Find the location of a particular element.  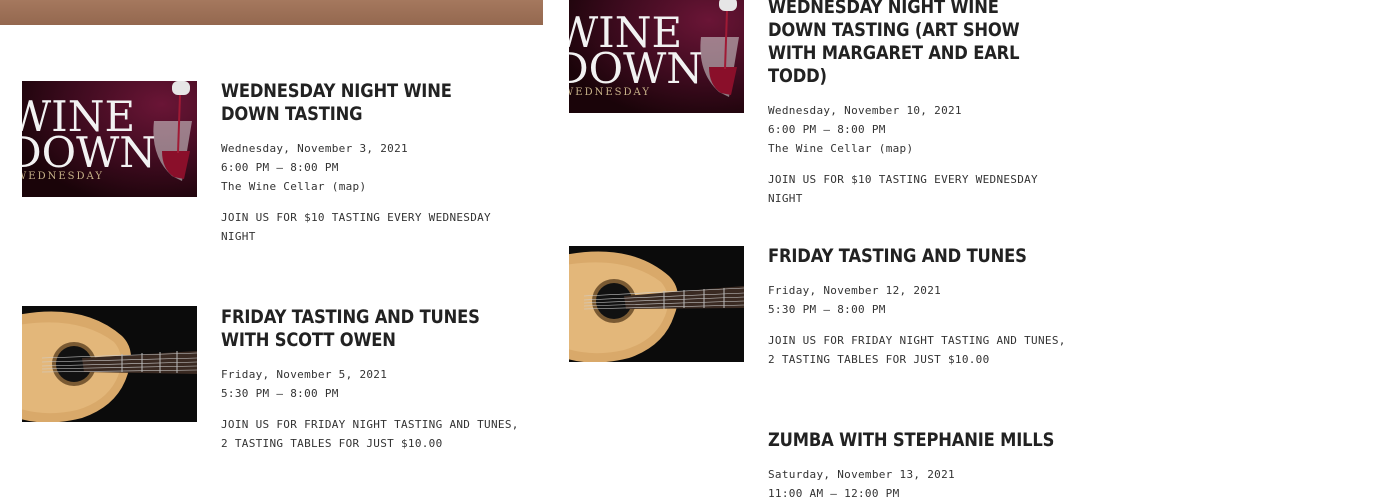

event-date: Saturday, November 13, 2021 is located at coordinates (861, 474).